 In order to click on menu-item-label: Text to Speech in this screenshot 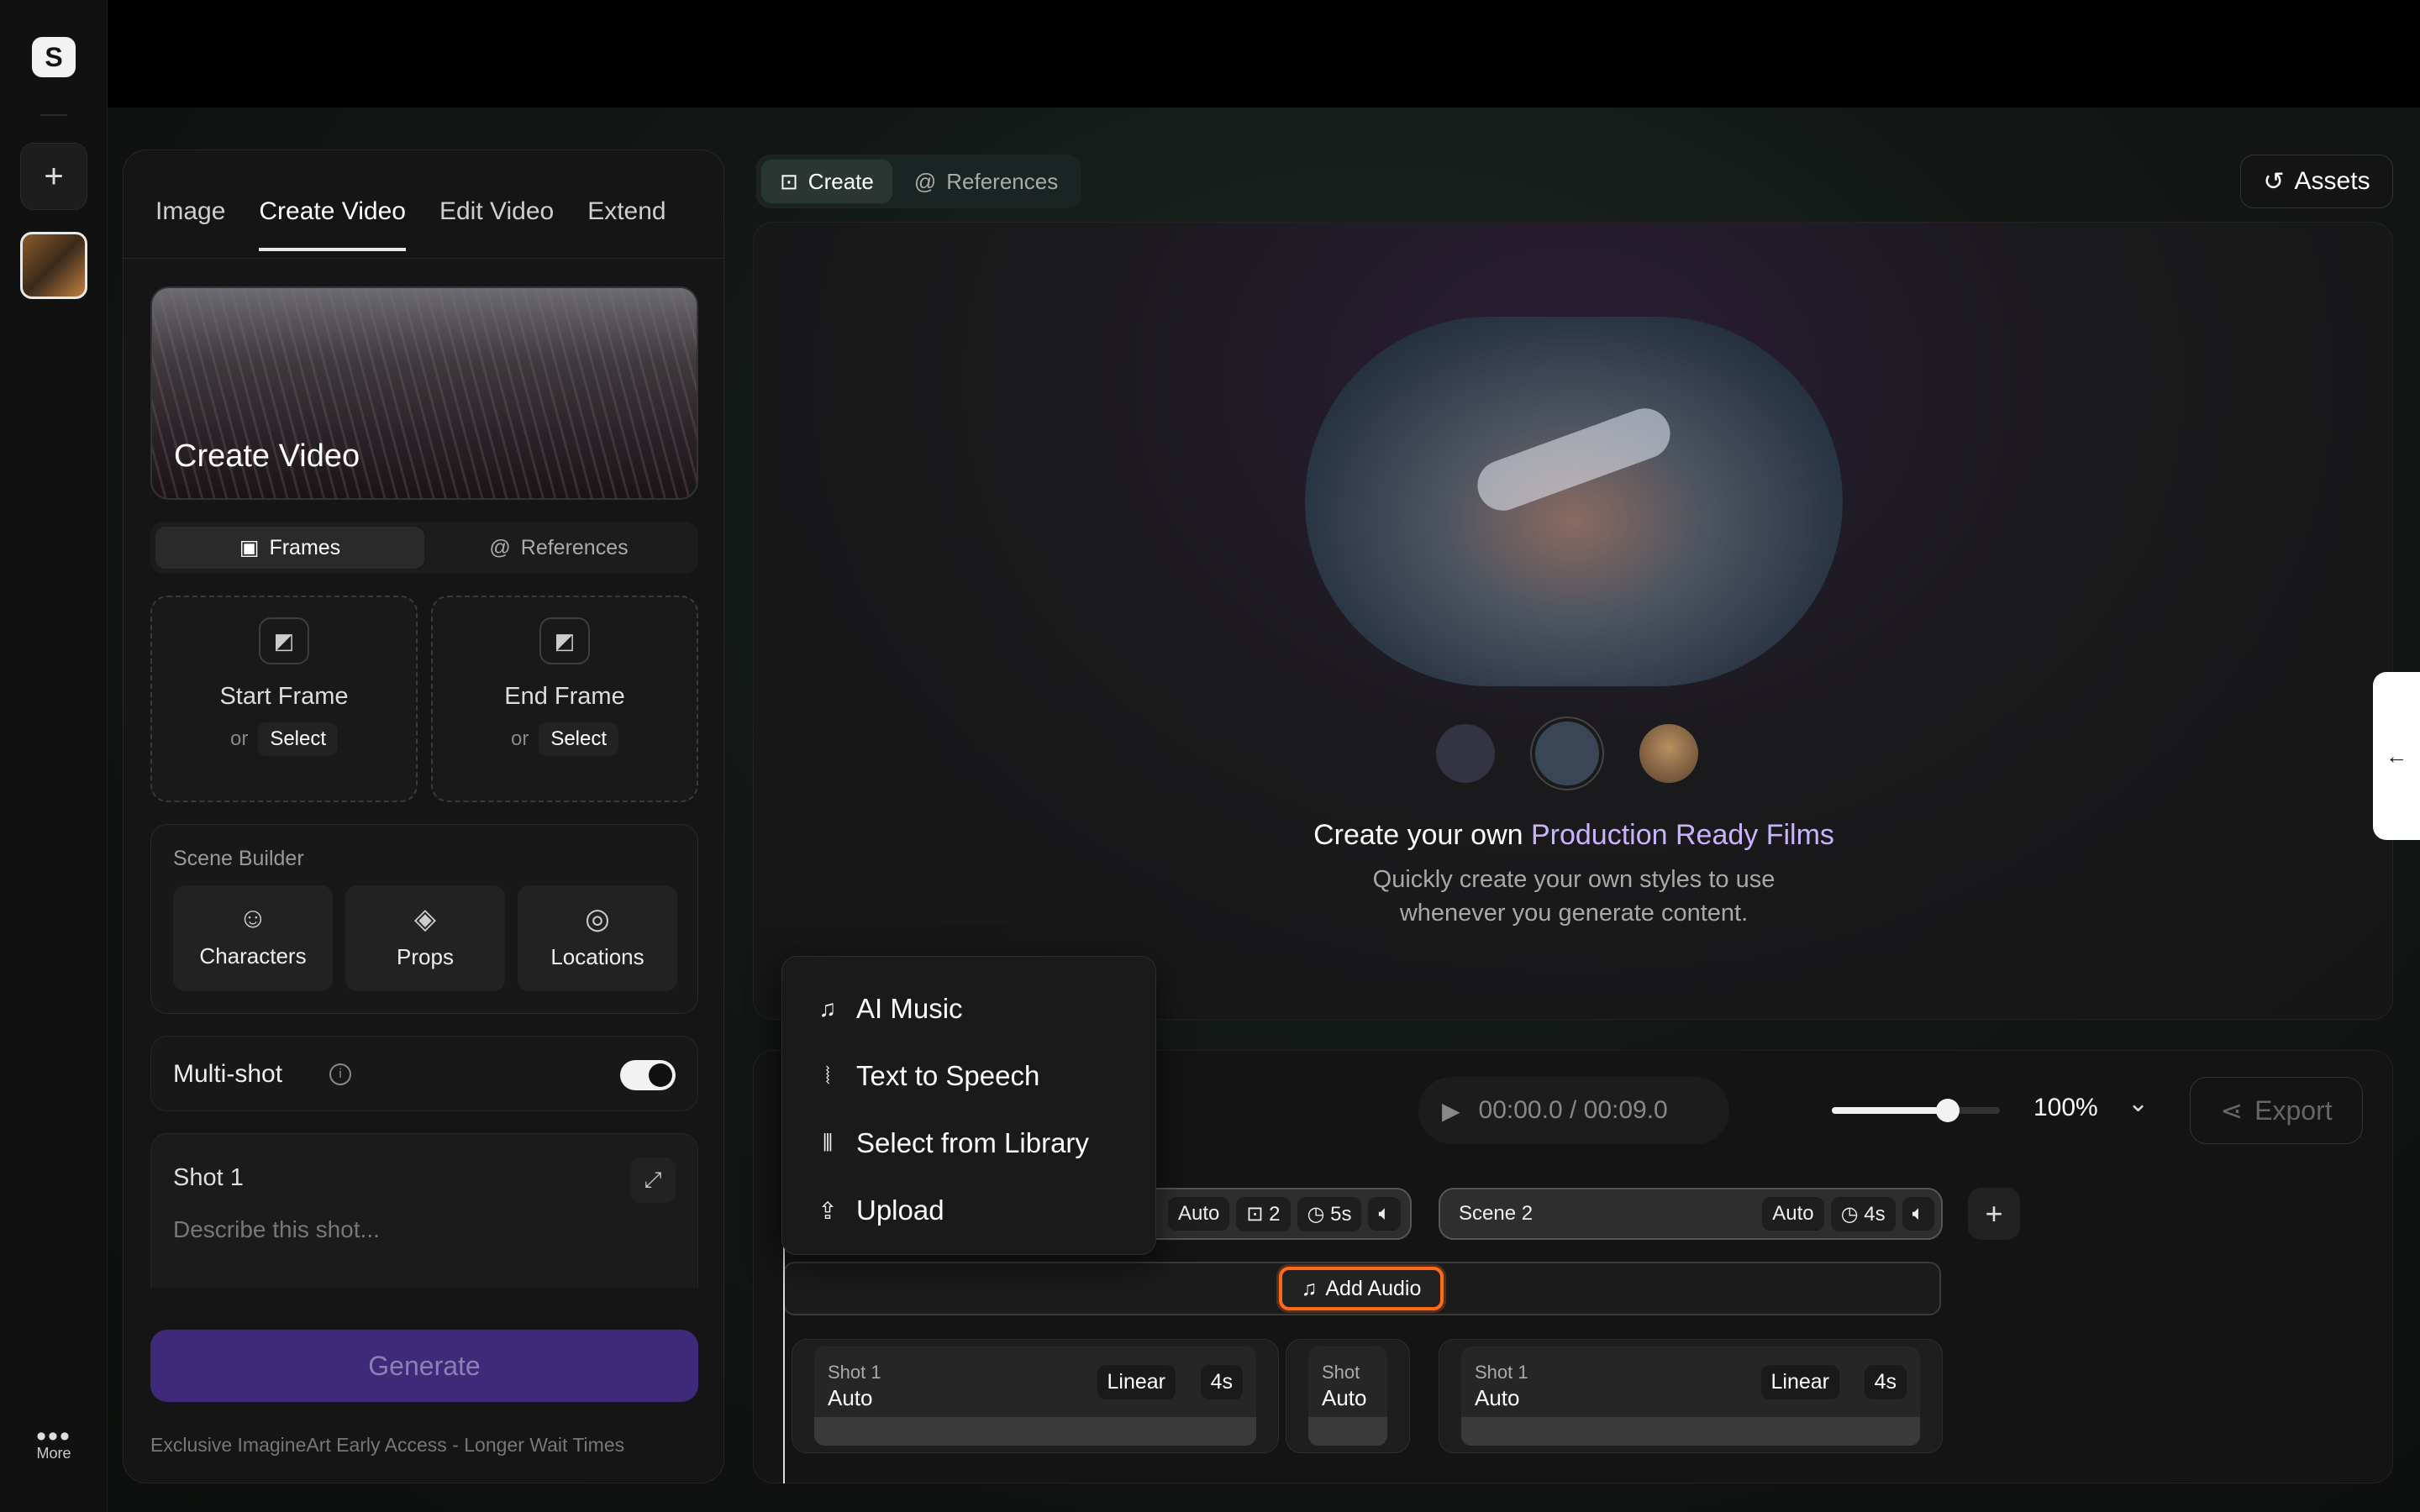, I will do `click(948, 1075)`.